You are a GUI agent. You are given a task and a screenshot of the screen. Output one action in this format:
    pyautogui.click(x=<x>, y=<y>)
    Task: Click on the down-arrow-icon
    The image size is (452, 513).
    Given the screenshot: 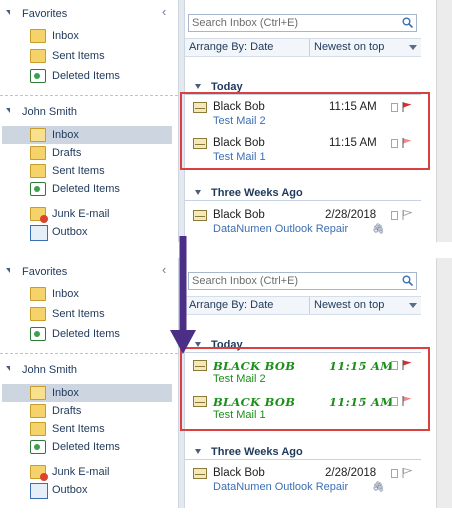 What is the action you would take?
    pyautogui.click(x=183, y=295)
    